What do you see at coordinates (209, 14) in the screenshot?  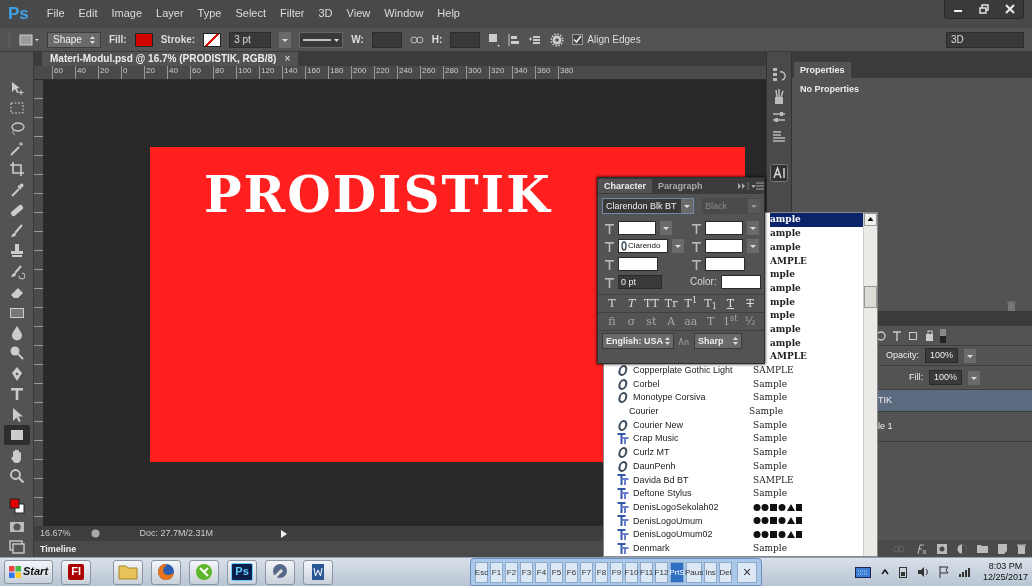 I see `menu-item: Type` at bounding box center [209, 14].